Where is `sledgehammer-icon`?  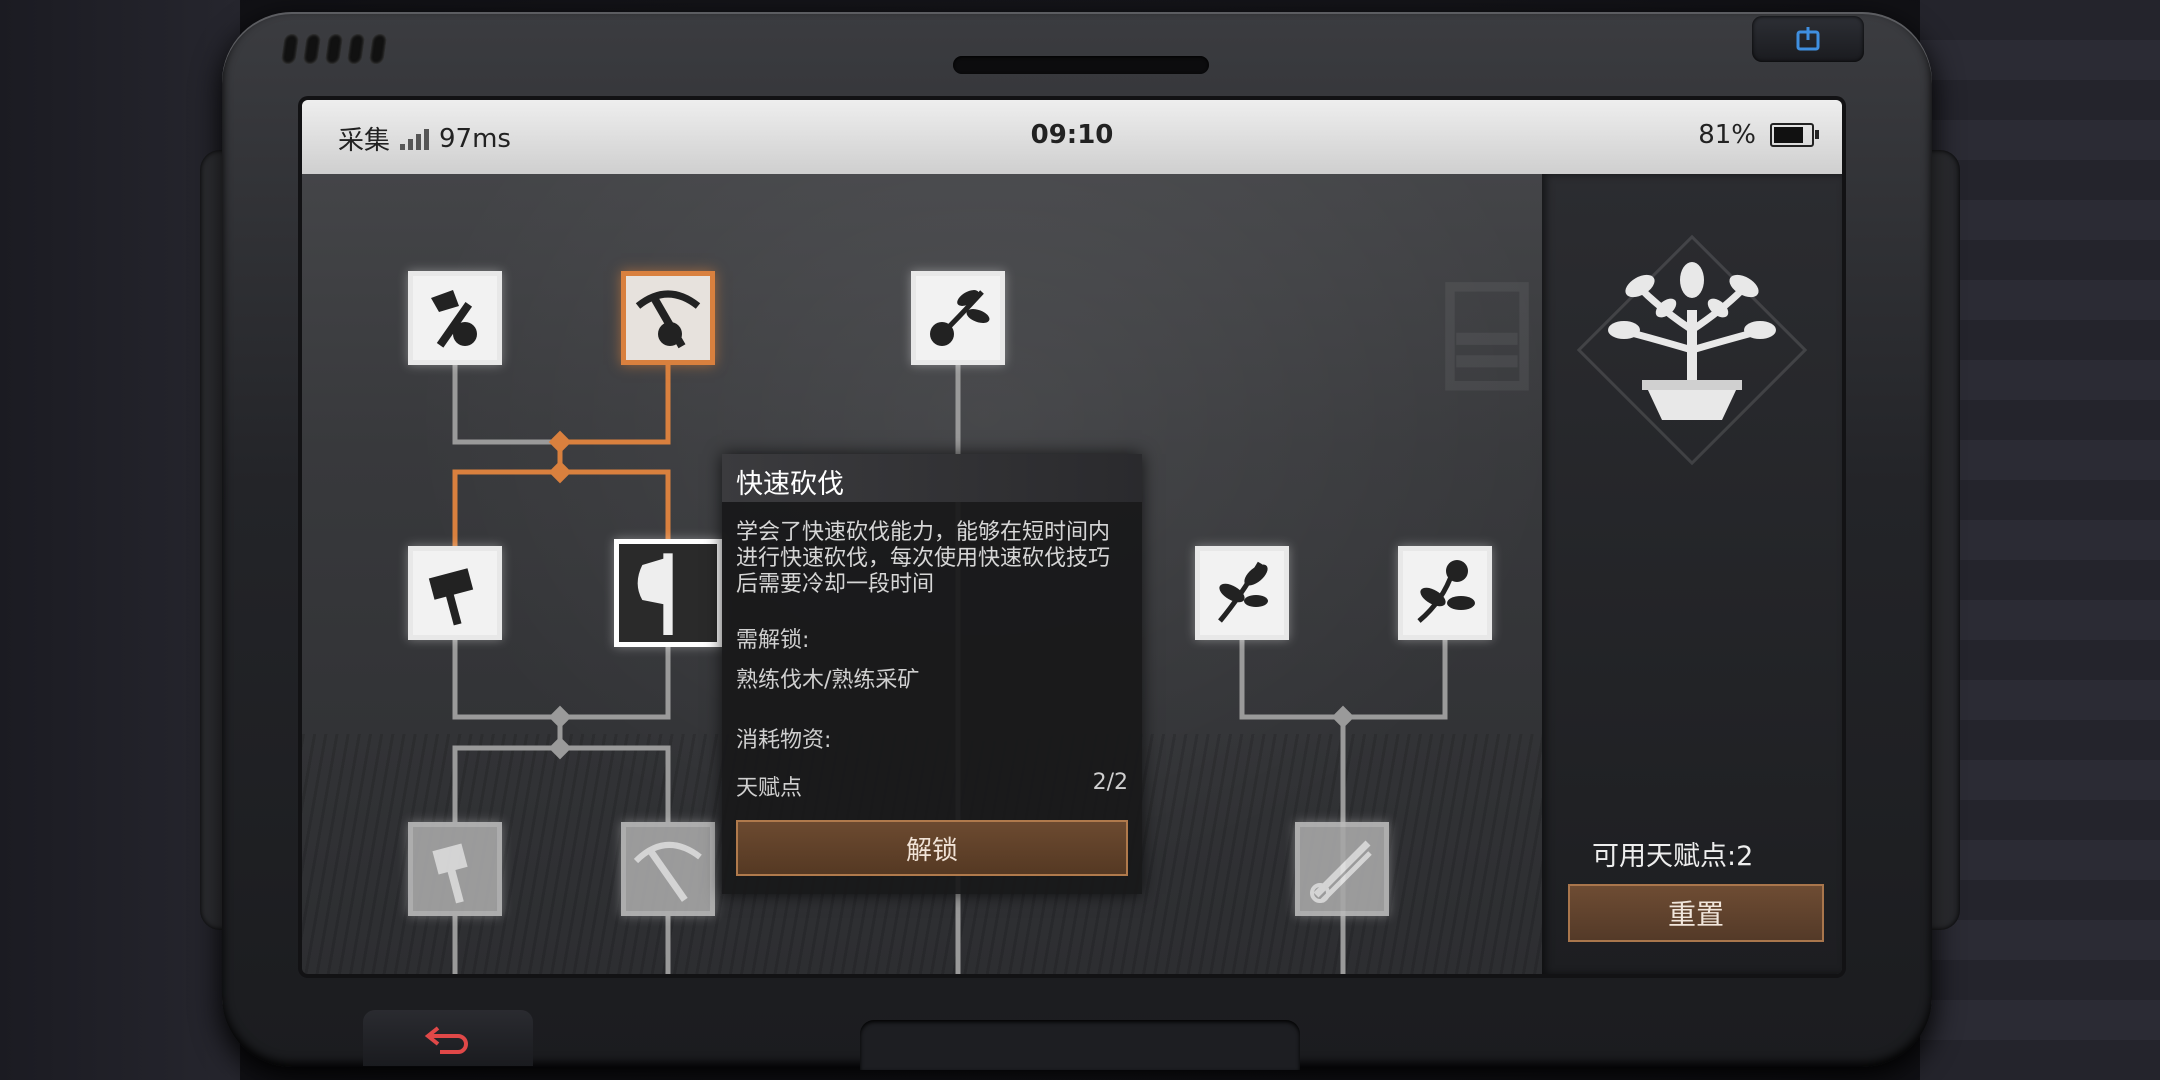 sledgehammer-icon is located at coordinates (455, 869).